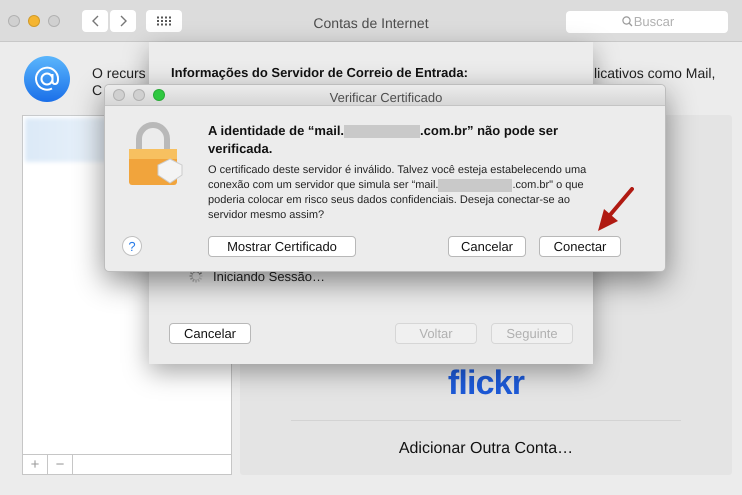 Image resolution: width=742 pixels, height=495 pixels. I want to click on dialog-title: Verificar Certificado, so click(386, 98).